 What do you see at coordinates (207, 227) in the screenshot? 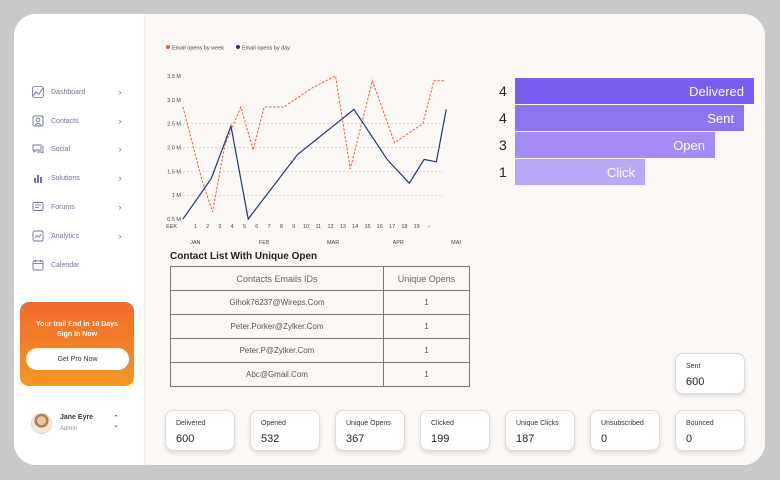
I see `x-tick-label: 2` at bounding box center [207, 227].